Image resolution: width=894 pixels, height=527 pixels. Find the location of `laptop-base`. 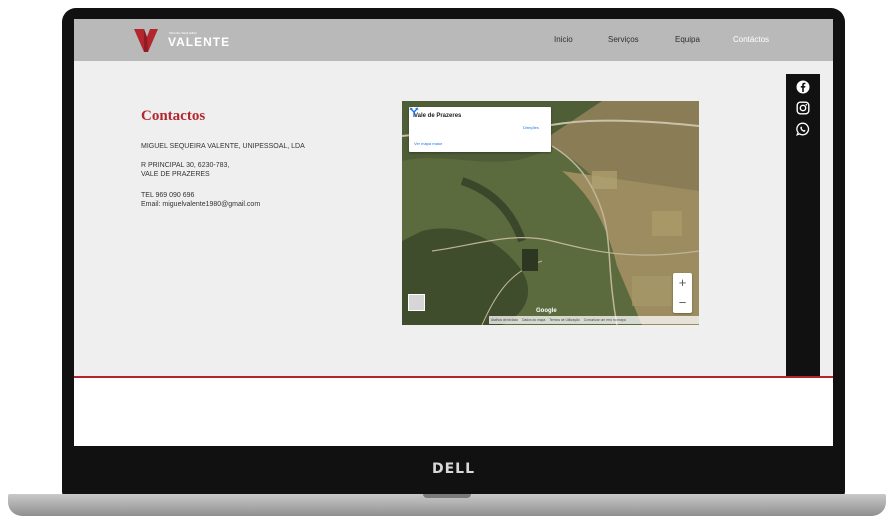

laptop-base is located at coordinates (447, 505).